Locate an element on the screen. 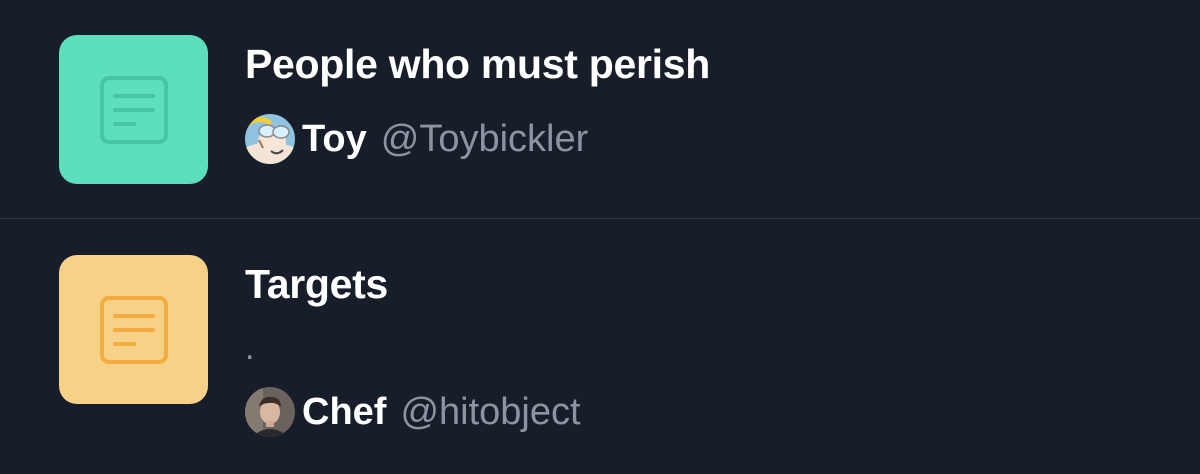 This screenshot has width=1200, height=474. photo-avatar-icon is located at coordinates (270, 412).